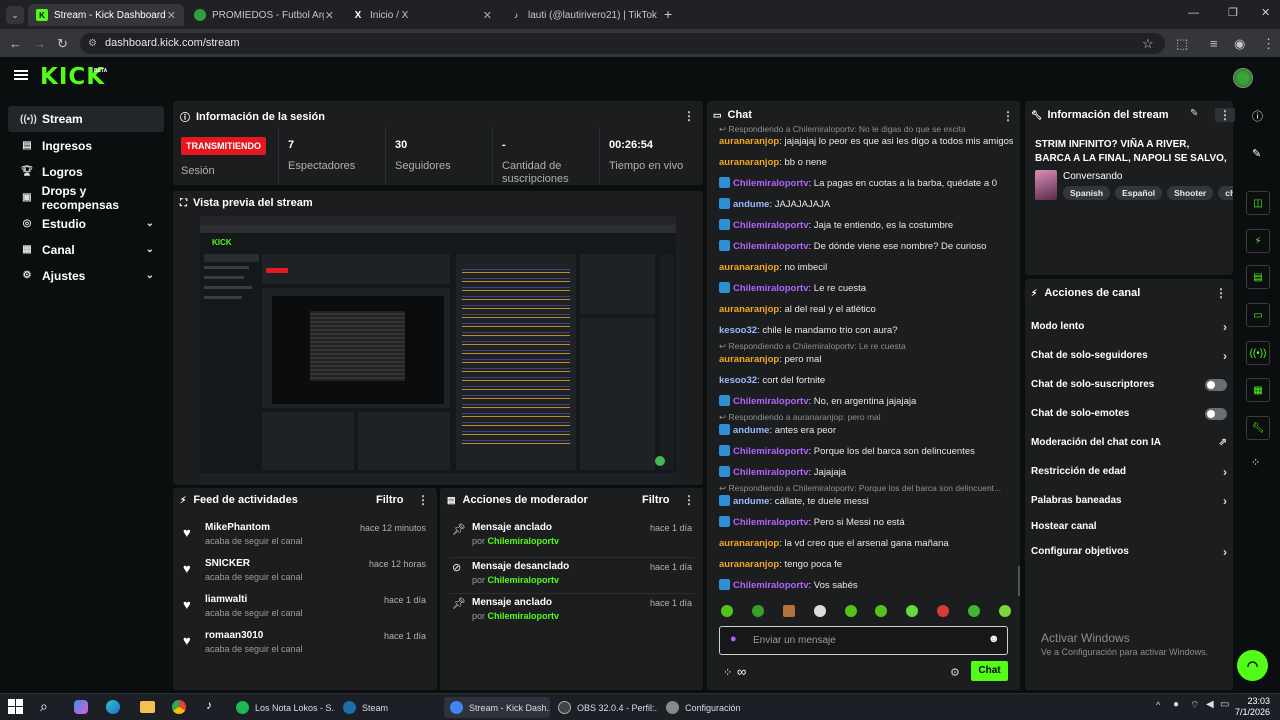  What do you see at coordinates (580, 15) in the screenshot?
I see `browser-tab-tiktok: ♪ lauti (@lautirivero21) | TikTok✕` at bounding box center [580, 15].